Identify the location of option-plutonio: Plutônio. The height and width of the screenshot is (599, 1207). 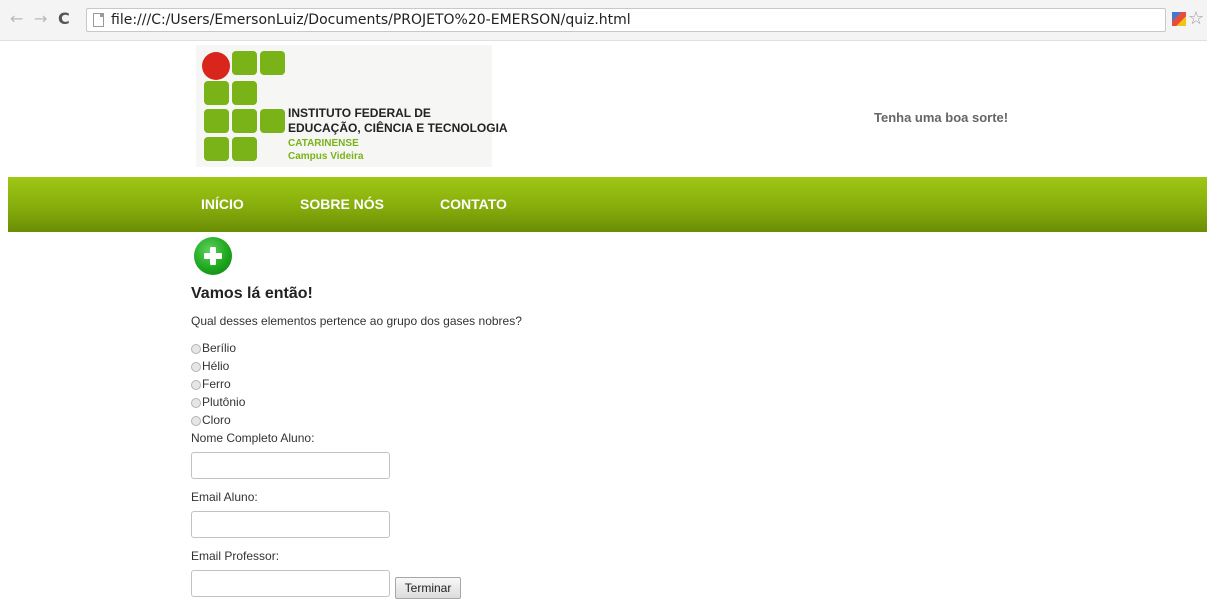
(218, 402).